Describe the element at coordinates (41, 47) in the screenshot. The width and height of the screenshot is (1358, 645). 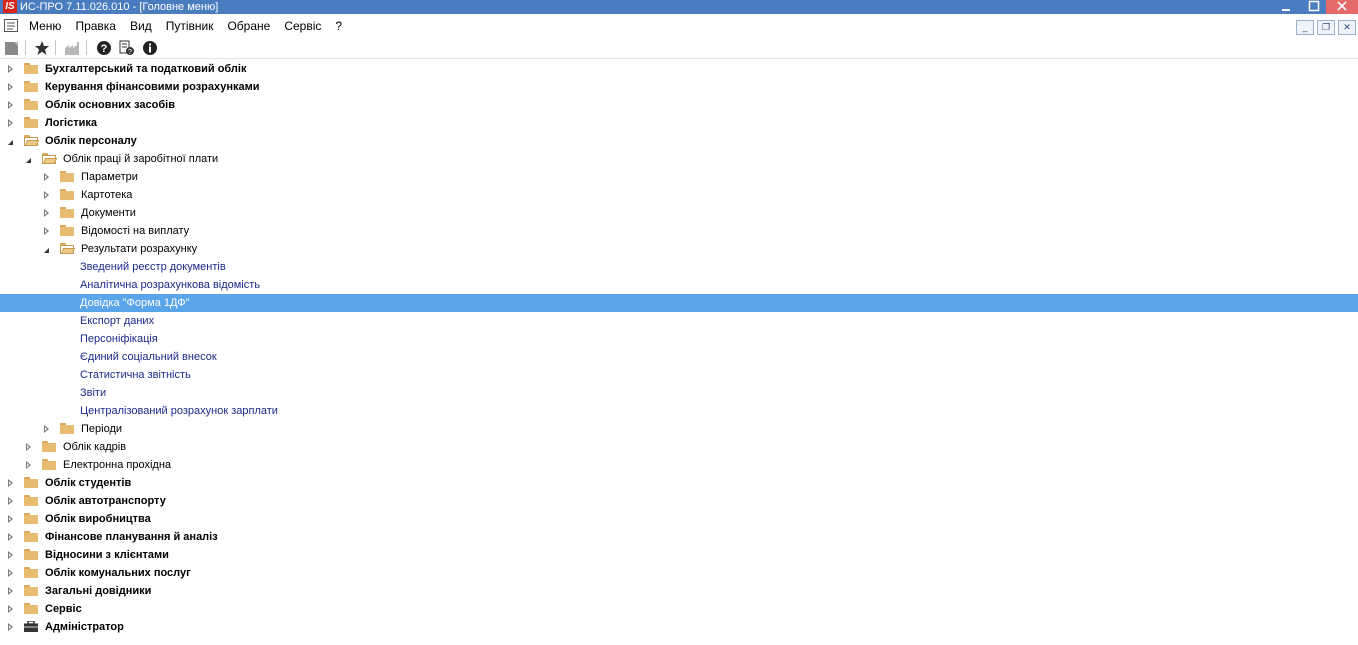
I see `star-icon` at that location.